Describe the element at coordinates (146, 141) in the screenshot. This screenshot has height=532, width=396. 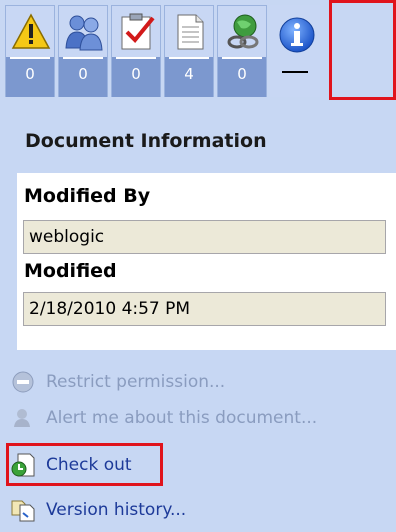
I see `document-info-title: Document Information` at that location.